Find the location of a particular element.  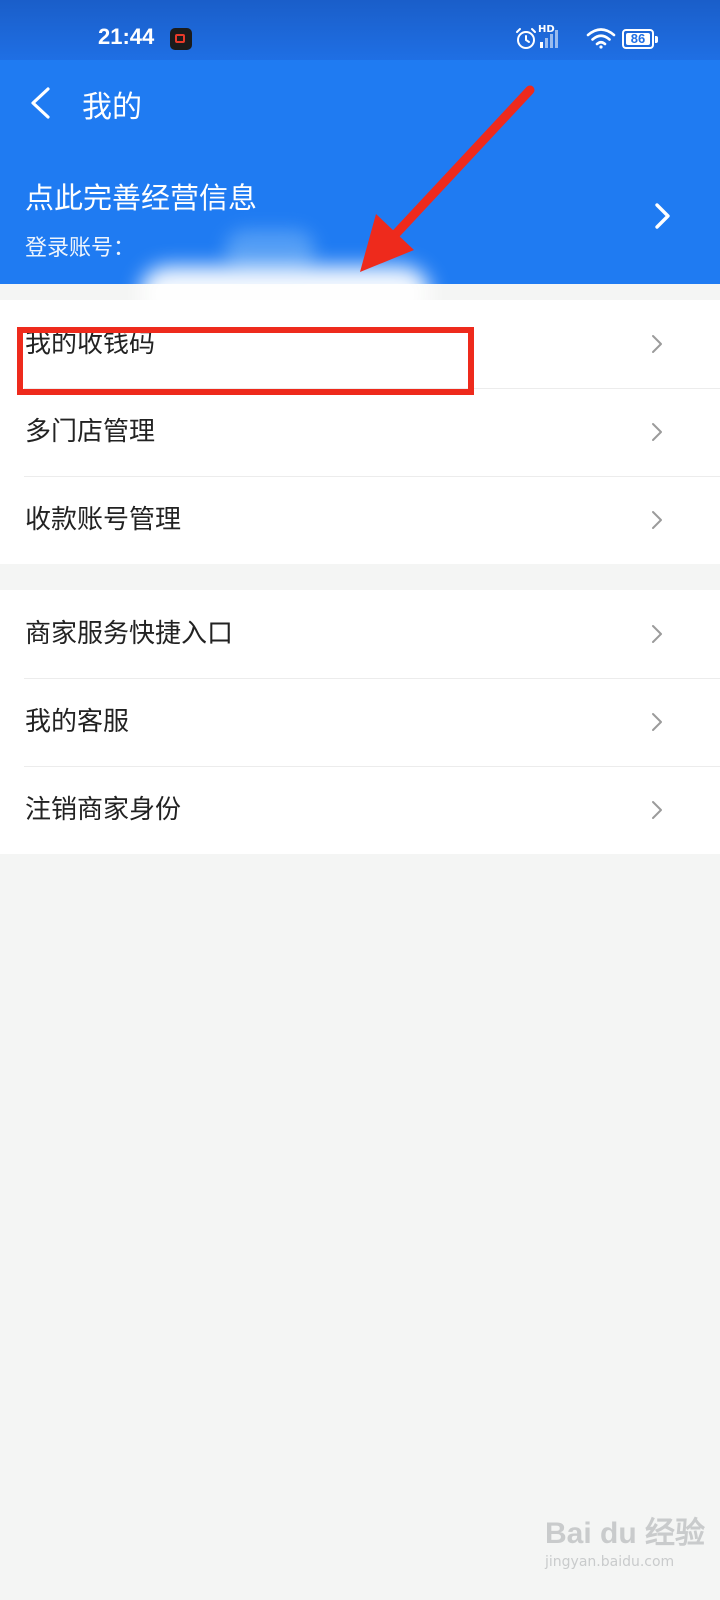

alarm-icon is located at coordinates (526, 38).